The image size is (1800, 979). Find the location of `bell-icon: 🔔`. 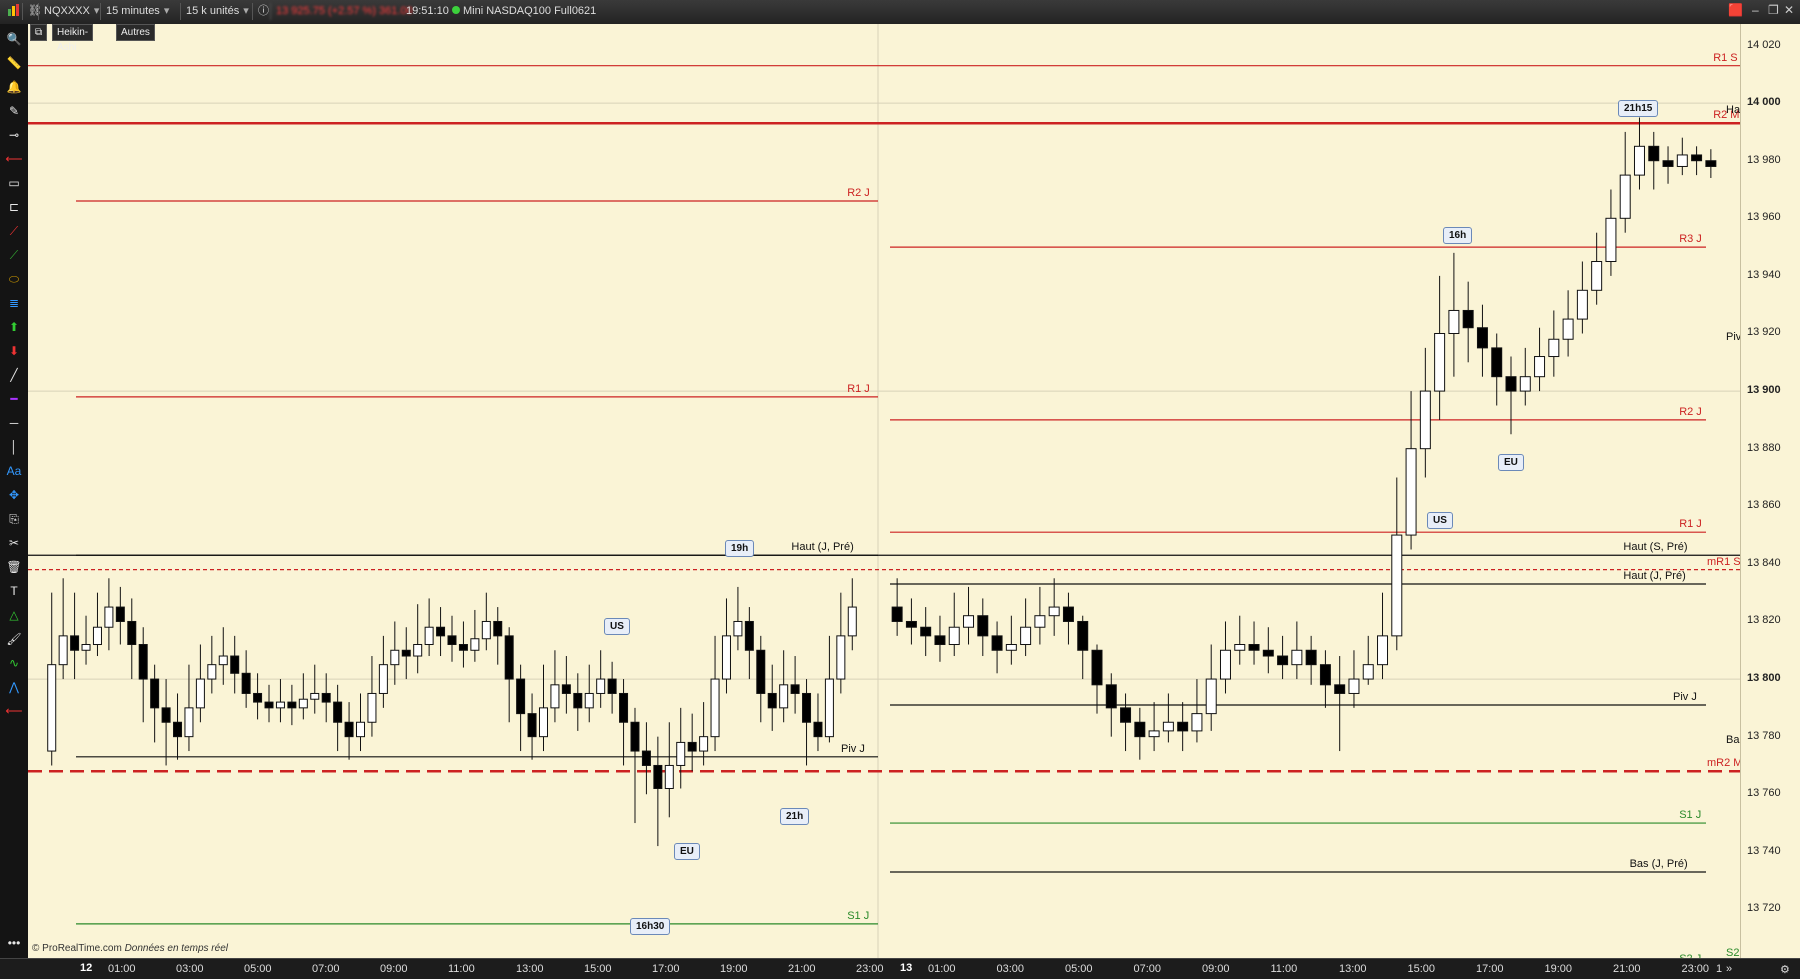

bell-icon: 🔔 is located at coordinates (14, 87).